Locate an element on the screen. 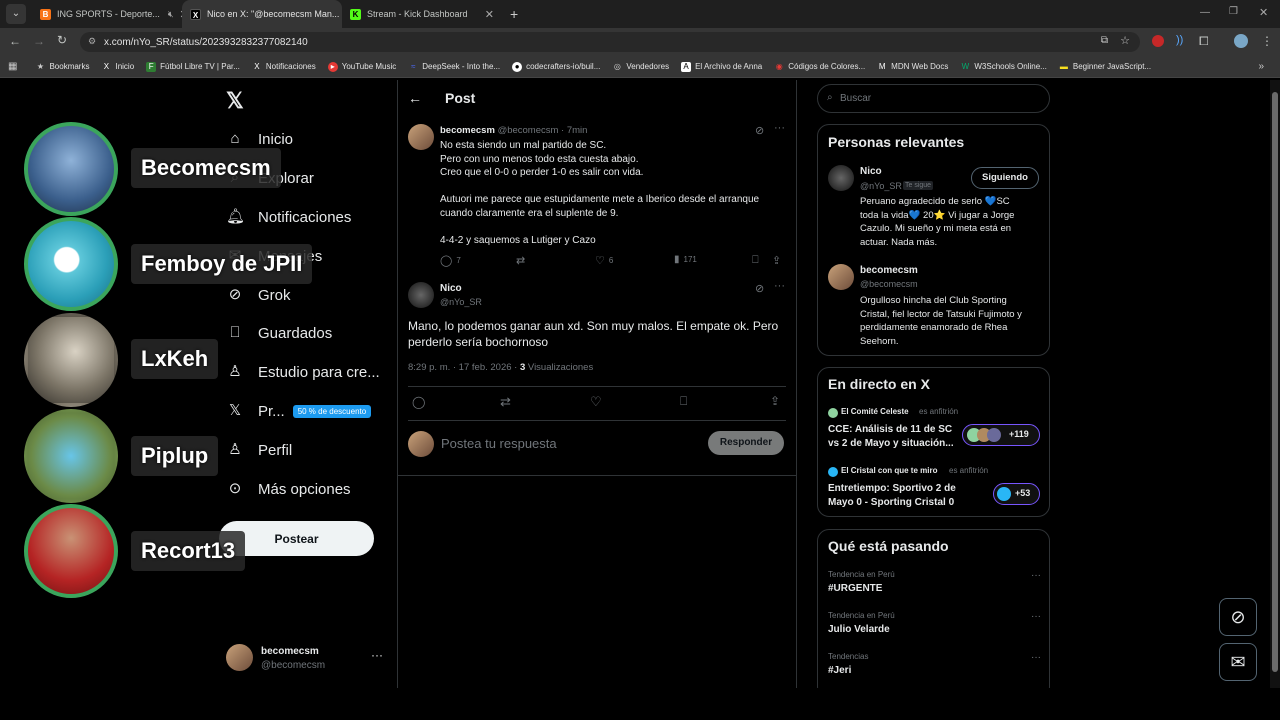  tab-x-post: X Nico en X: "@becomecsm Man... ✕ is located at coordinates (262, 14).